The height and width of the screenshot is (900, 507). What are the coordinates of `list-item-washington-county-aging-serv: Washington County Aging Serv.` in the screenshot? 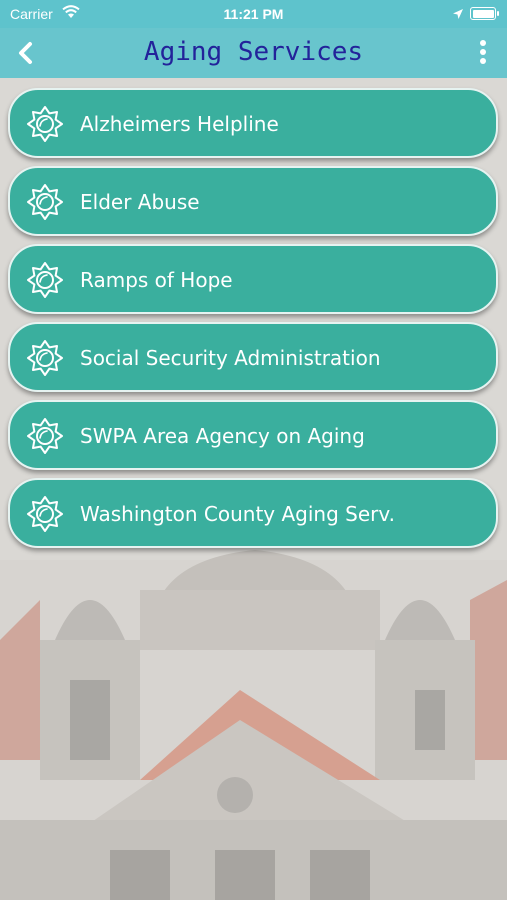 It's located at (253, 513).